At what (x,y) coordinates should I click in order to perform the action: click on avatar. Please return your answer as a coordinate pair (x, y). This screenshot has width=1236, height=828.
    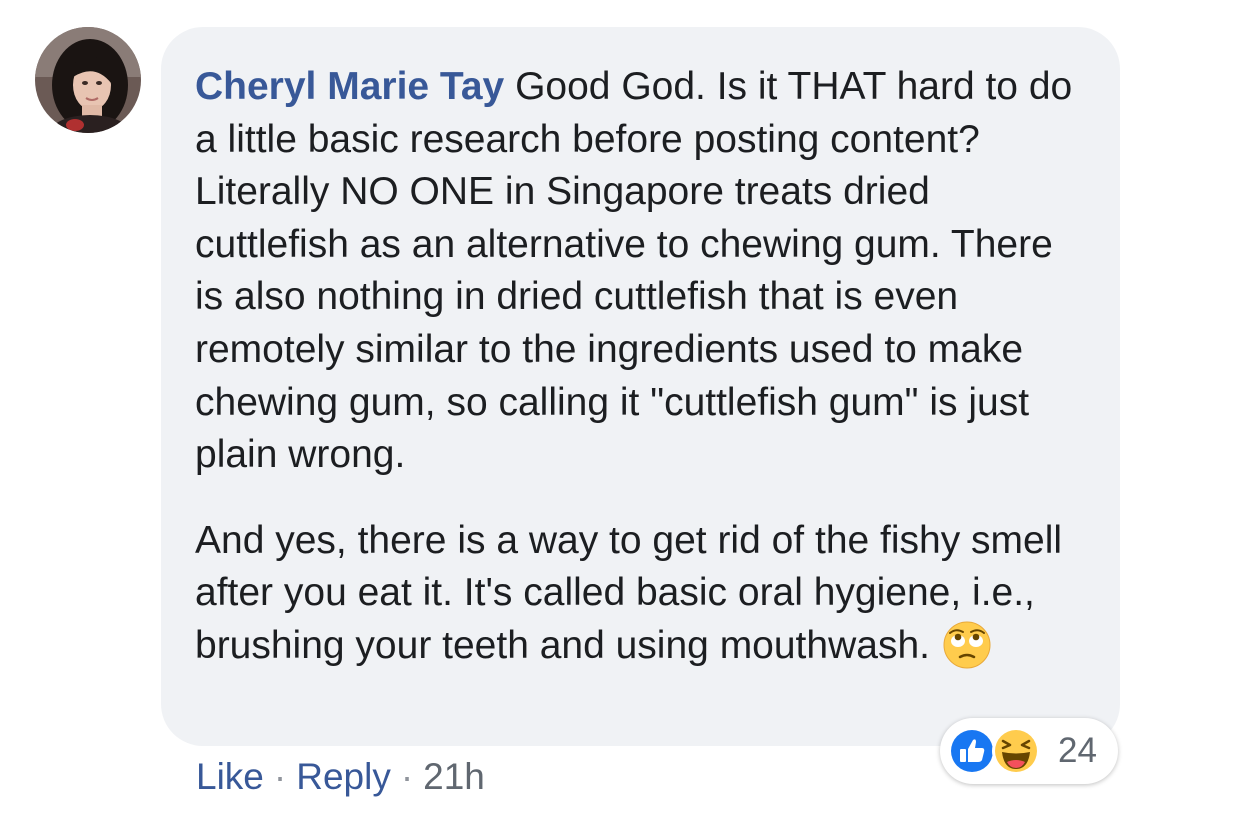
    Looking at the image, I should click on (88, 80).